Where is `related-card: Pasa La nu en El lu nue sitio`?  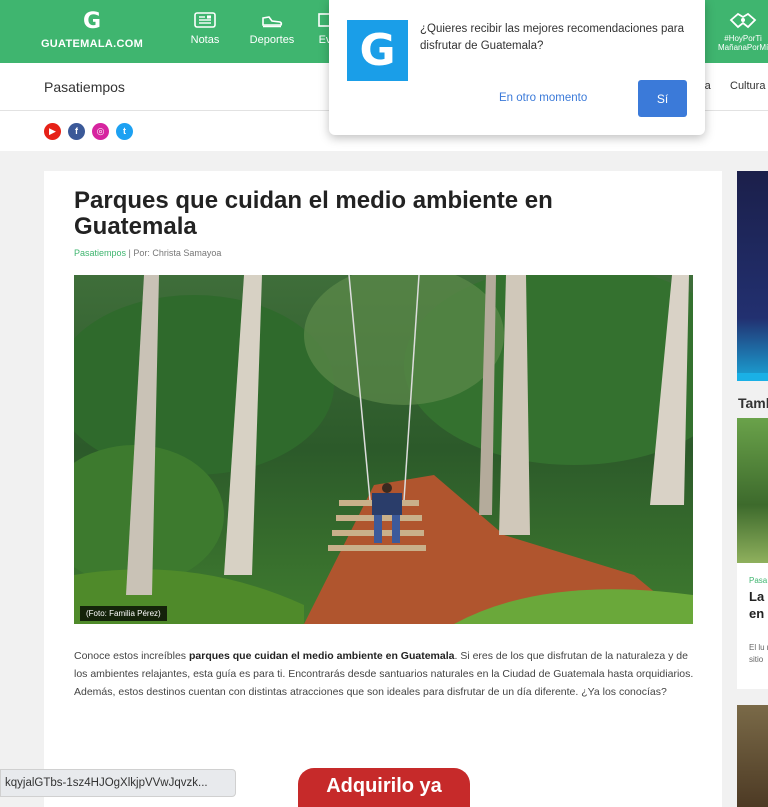 related-card: Pasa La nu en El lu nue sitio is located at coordinates (752, 553).